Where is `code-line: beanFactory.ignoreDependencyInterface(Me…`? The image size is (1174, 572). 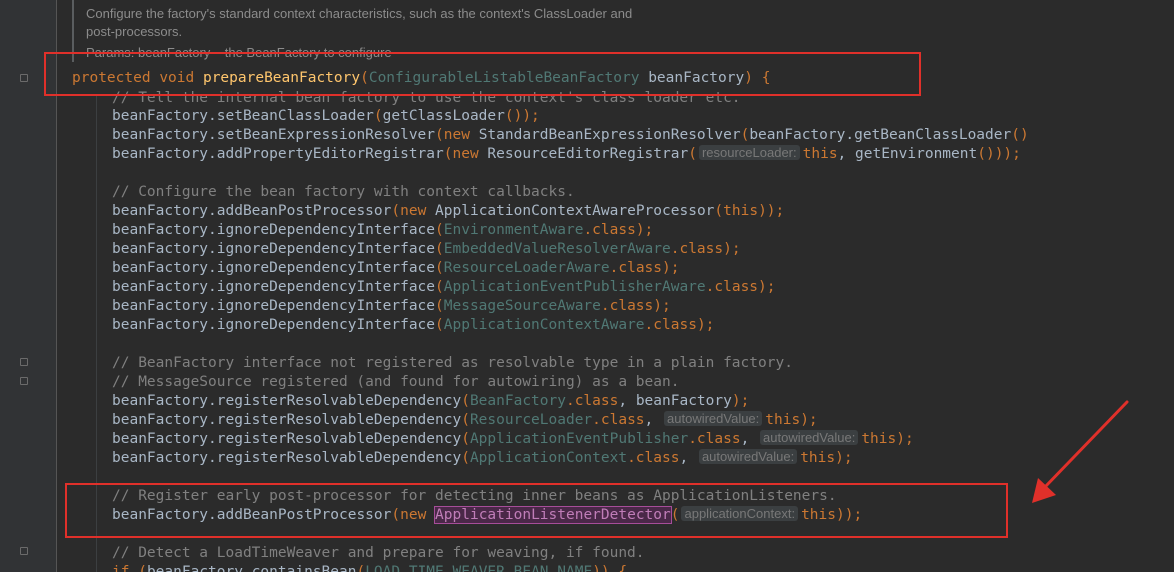
code-line: beanFactory.ignoreDependencyInterface(Me… is located at coordinates (391, 306).